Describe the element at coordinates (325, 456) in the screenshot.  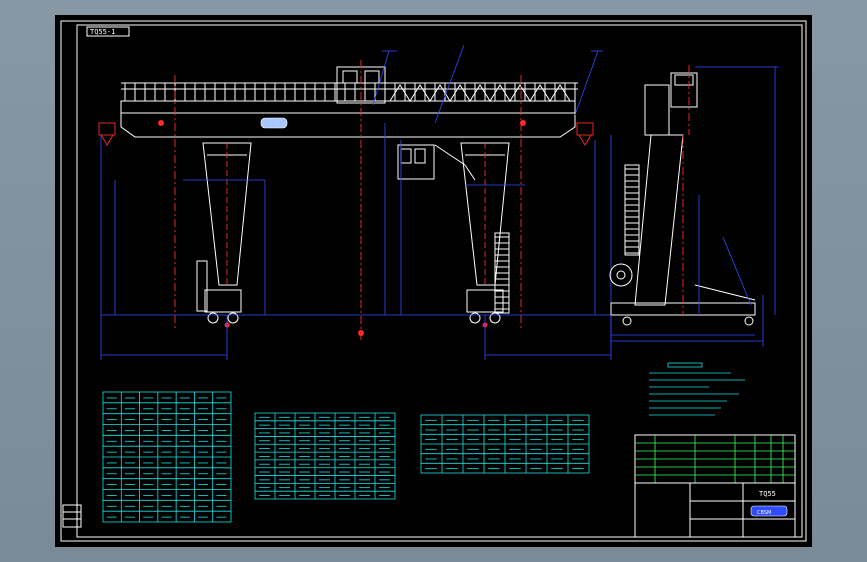
I see `param-table-mid` at that location.